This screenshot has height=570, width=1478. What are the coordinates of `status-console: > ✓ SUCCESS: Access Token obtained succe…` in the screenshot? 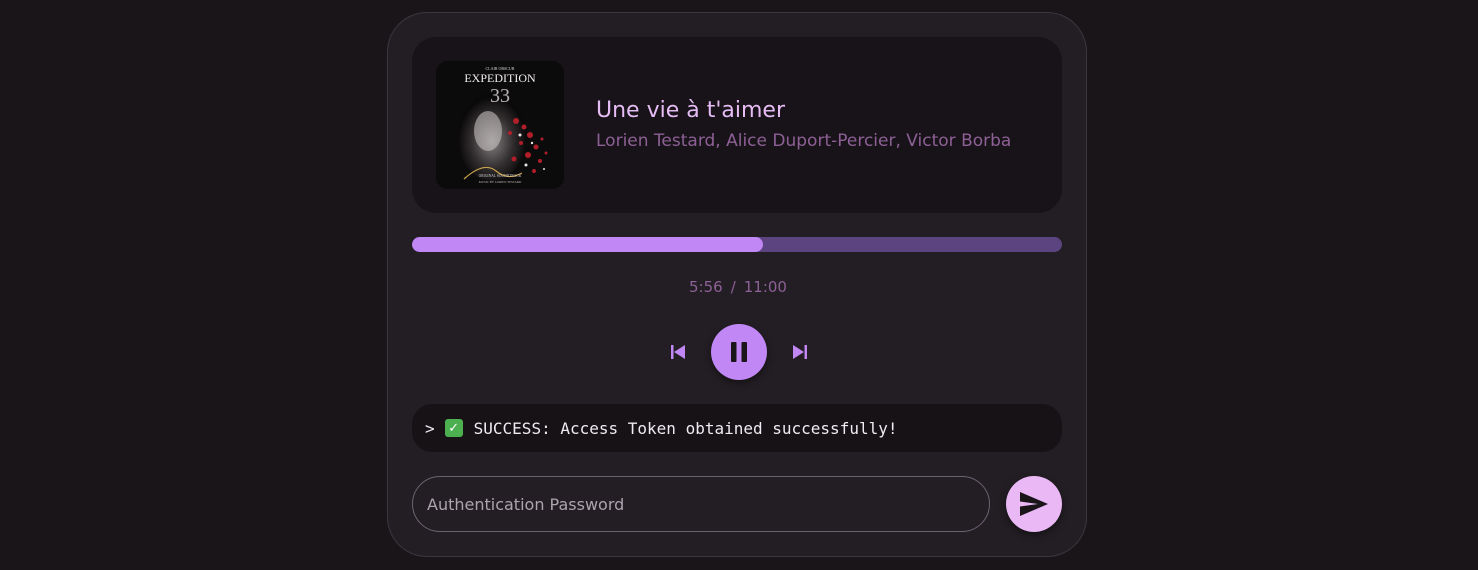 It's located at (737, 428).